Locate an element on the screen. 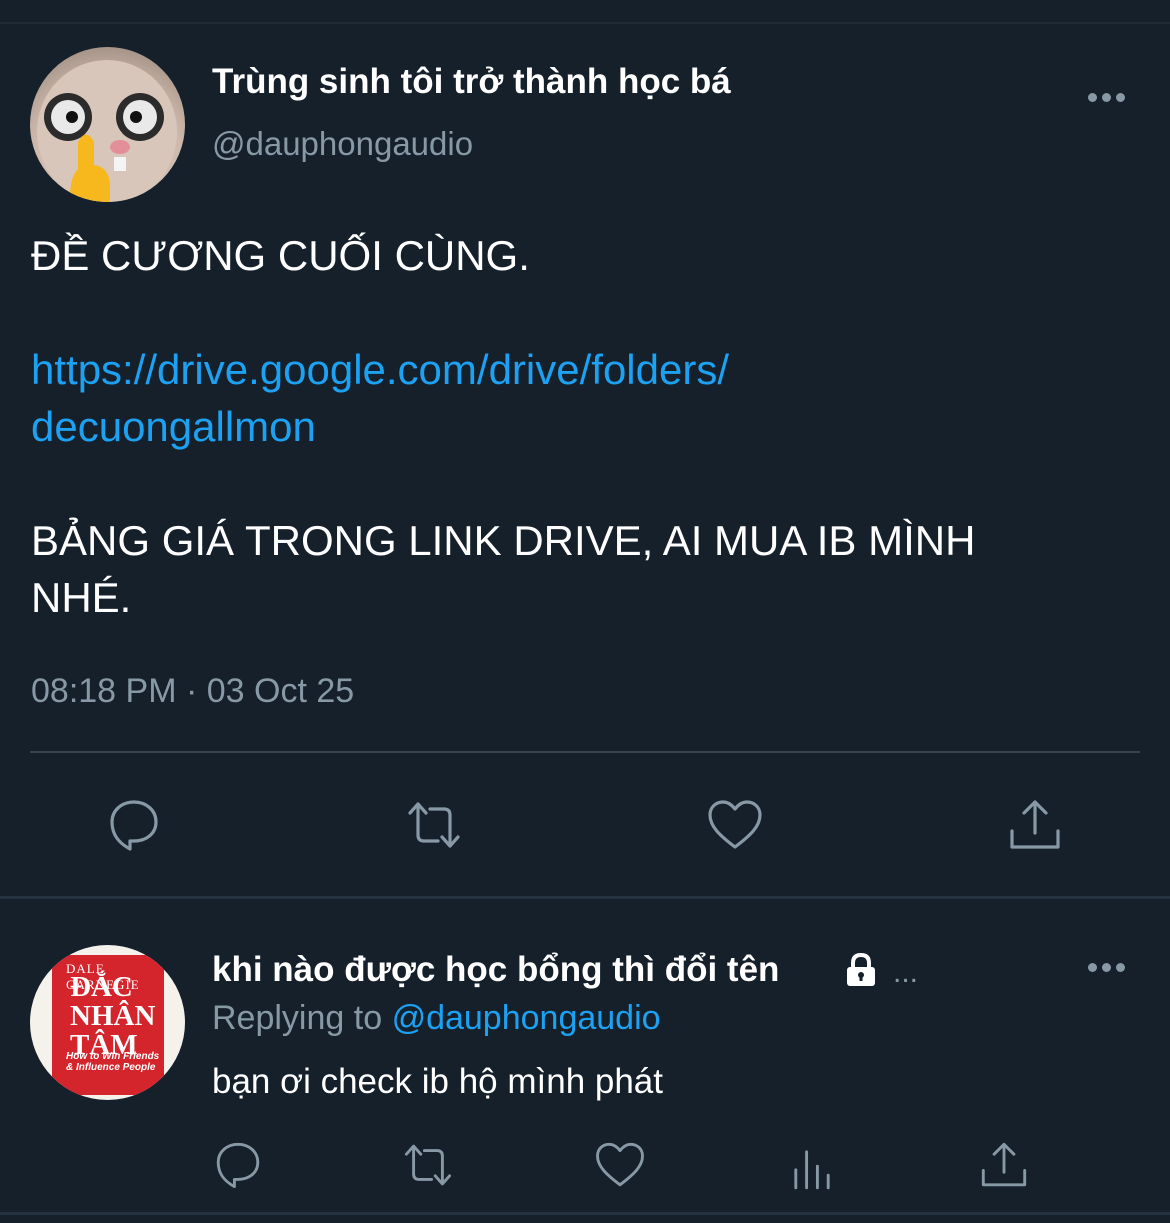 This screenshot has height=1223, width=1170. book-subtitle: How to Win Friends & Influence People is located at coordinates (113, 1062).